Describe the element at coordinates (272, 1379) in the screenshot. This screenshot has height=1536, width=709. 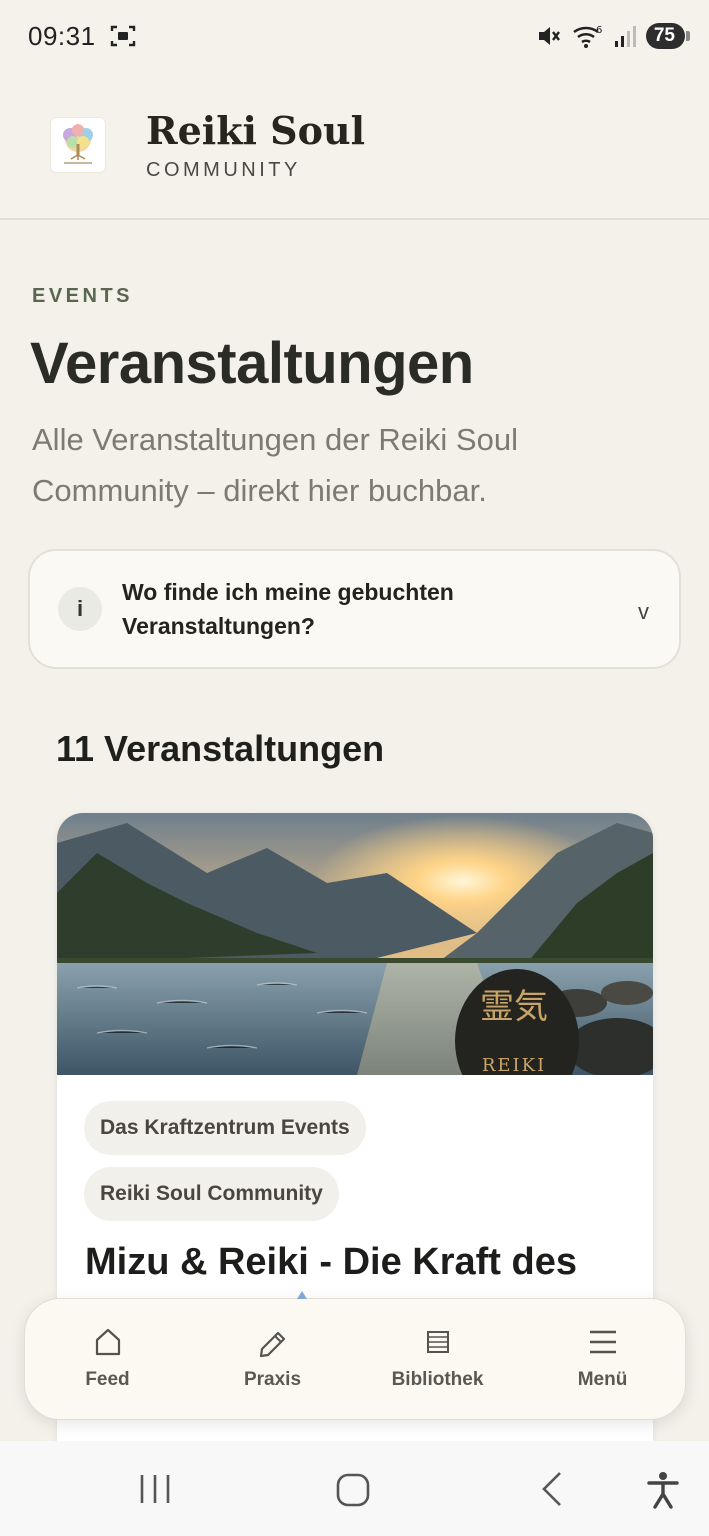
I see `nav-label: Praxis` at that location.